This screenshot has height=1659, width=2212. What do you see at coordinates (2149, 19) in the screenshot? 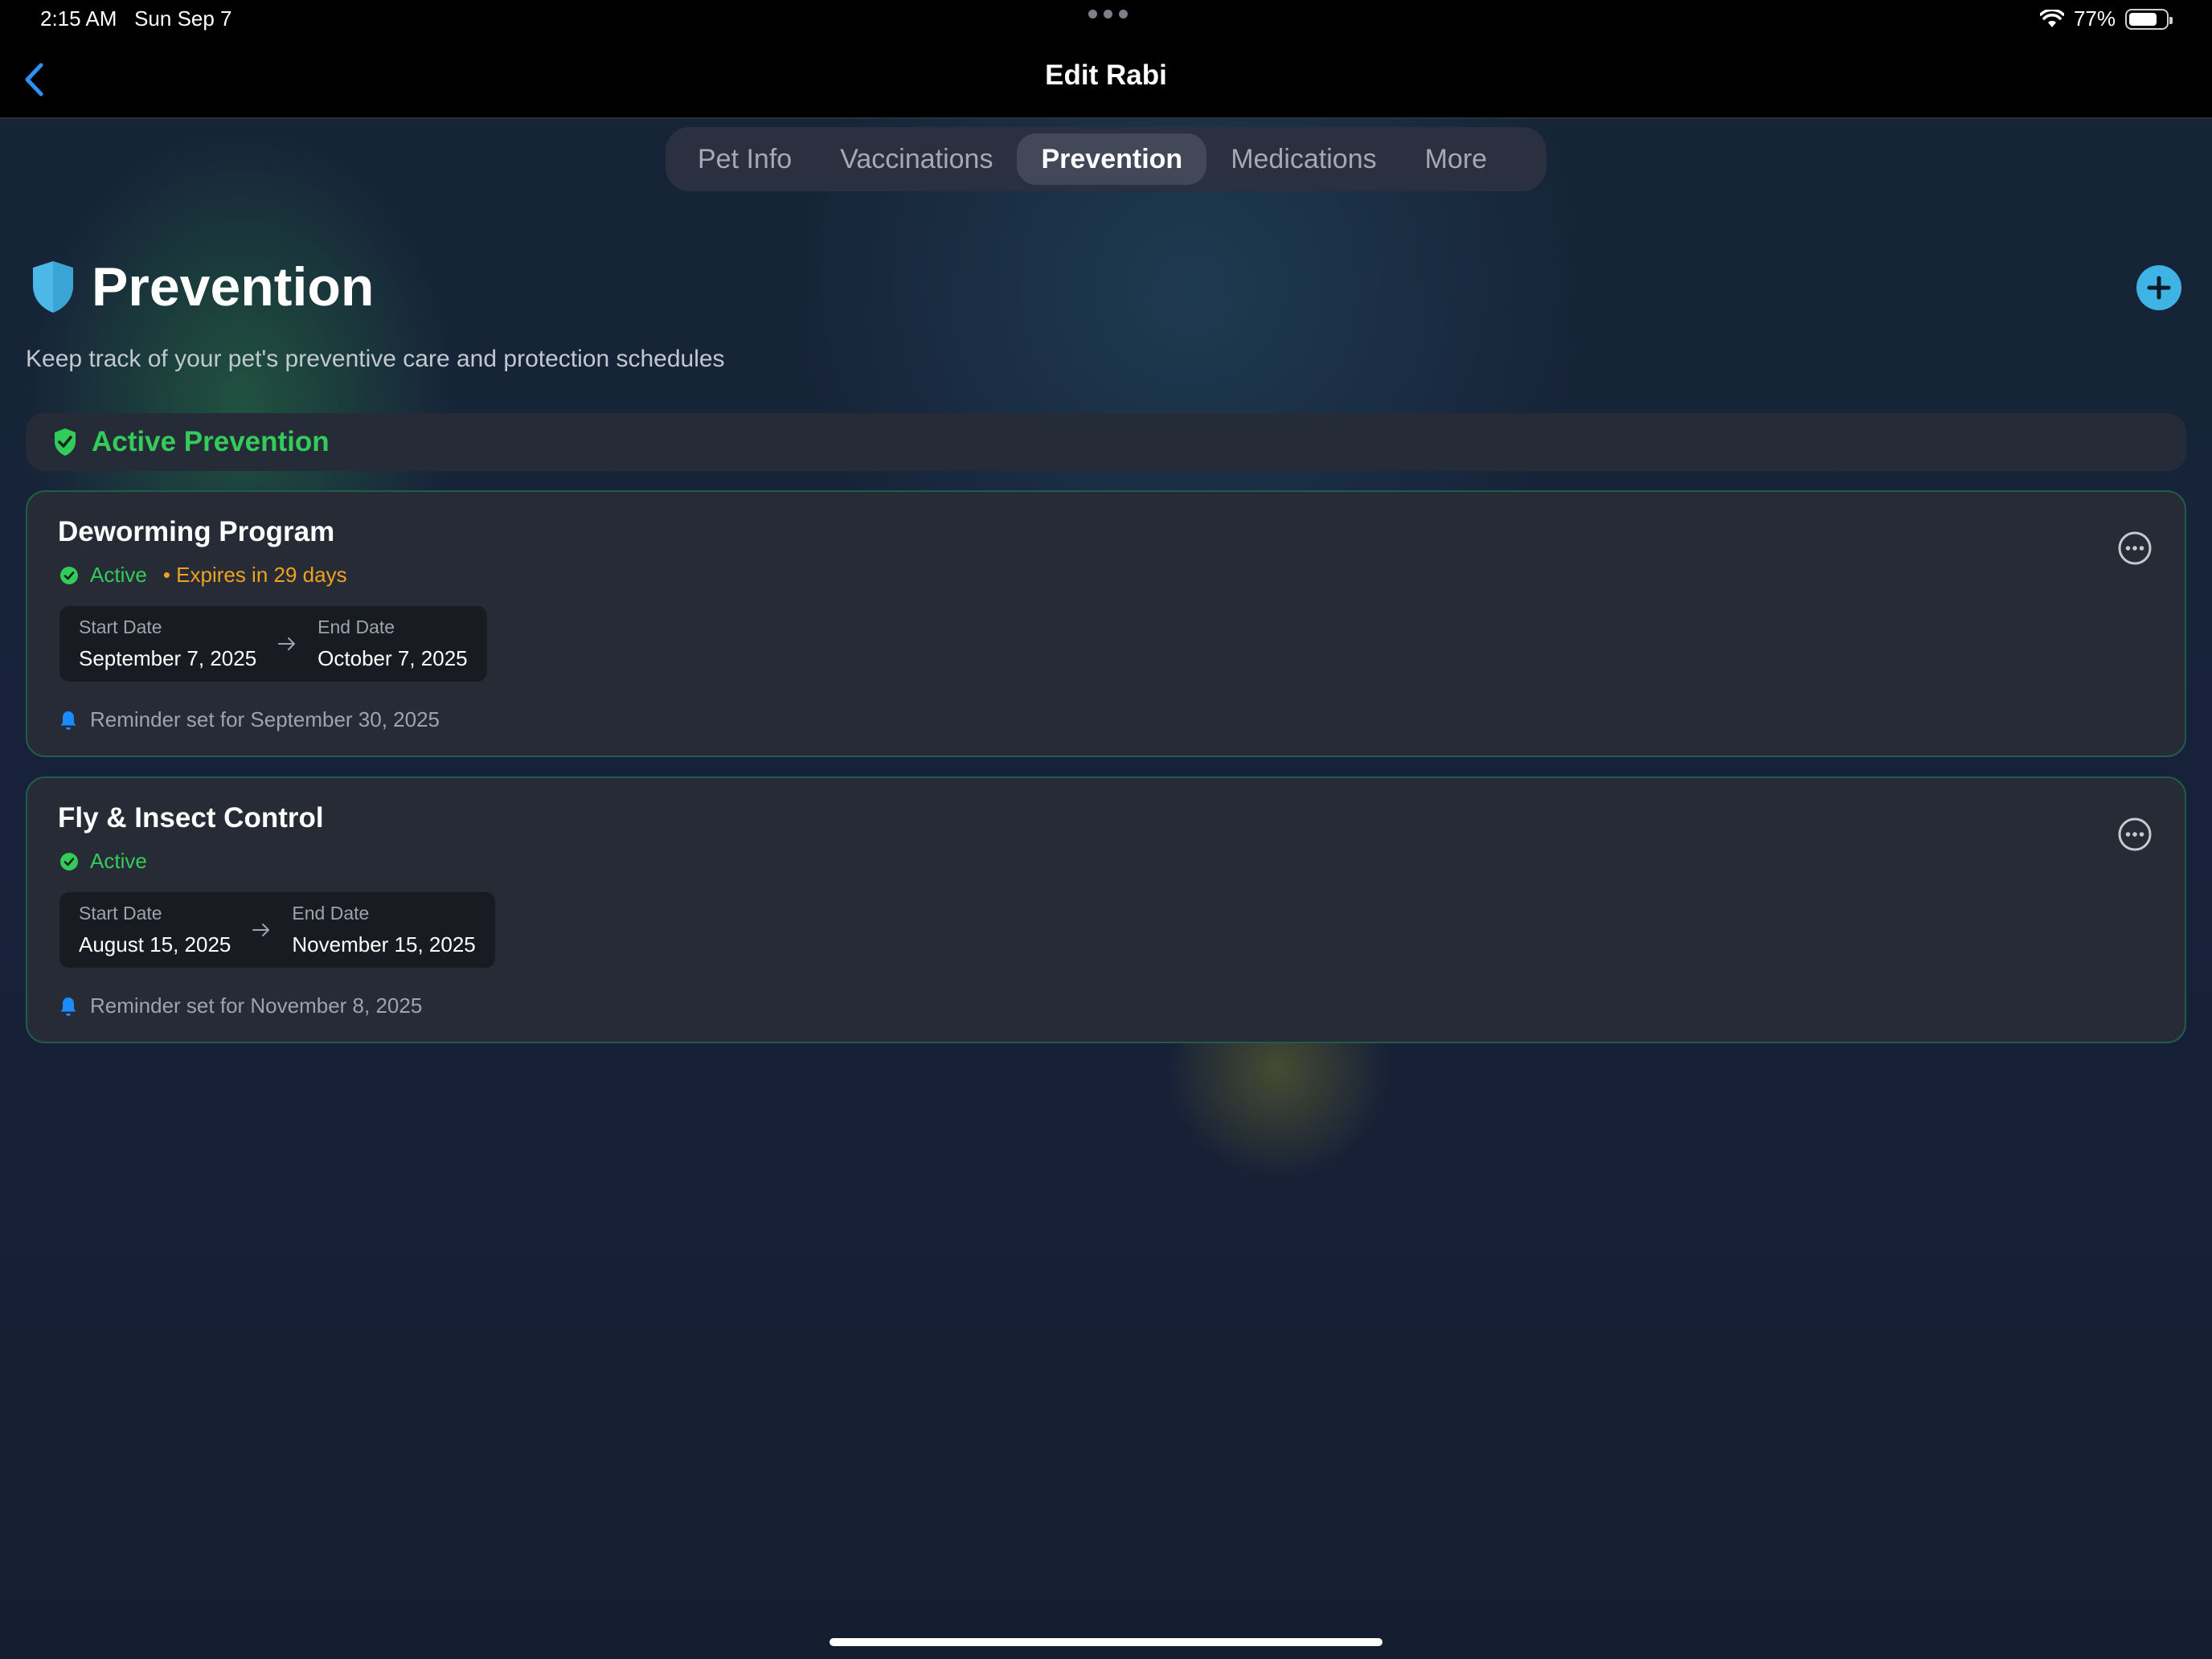
I see `battery-icon` at bounding box center [2149, 19].